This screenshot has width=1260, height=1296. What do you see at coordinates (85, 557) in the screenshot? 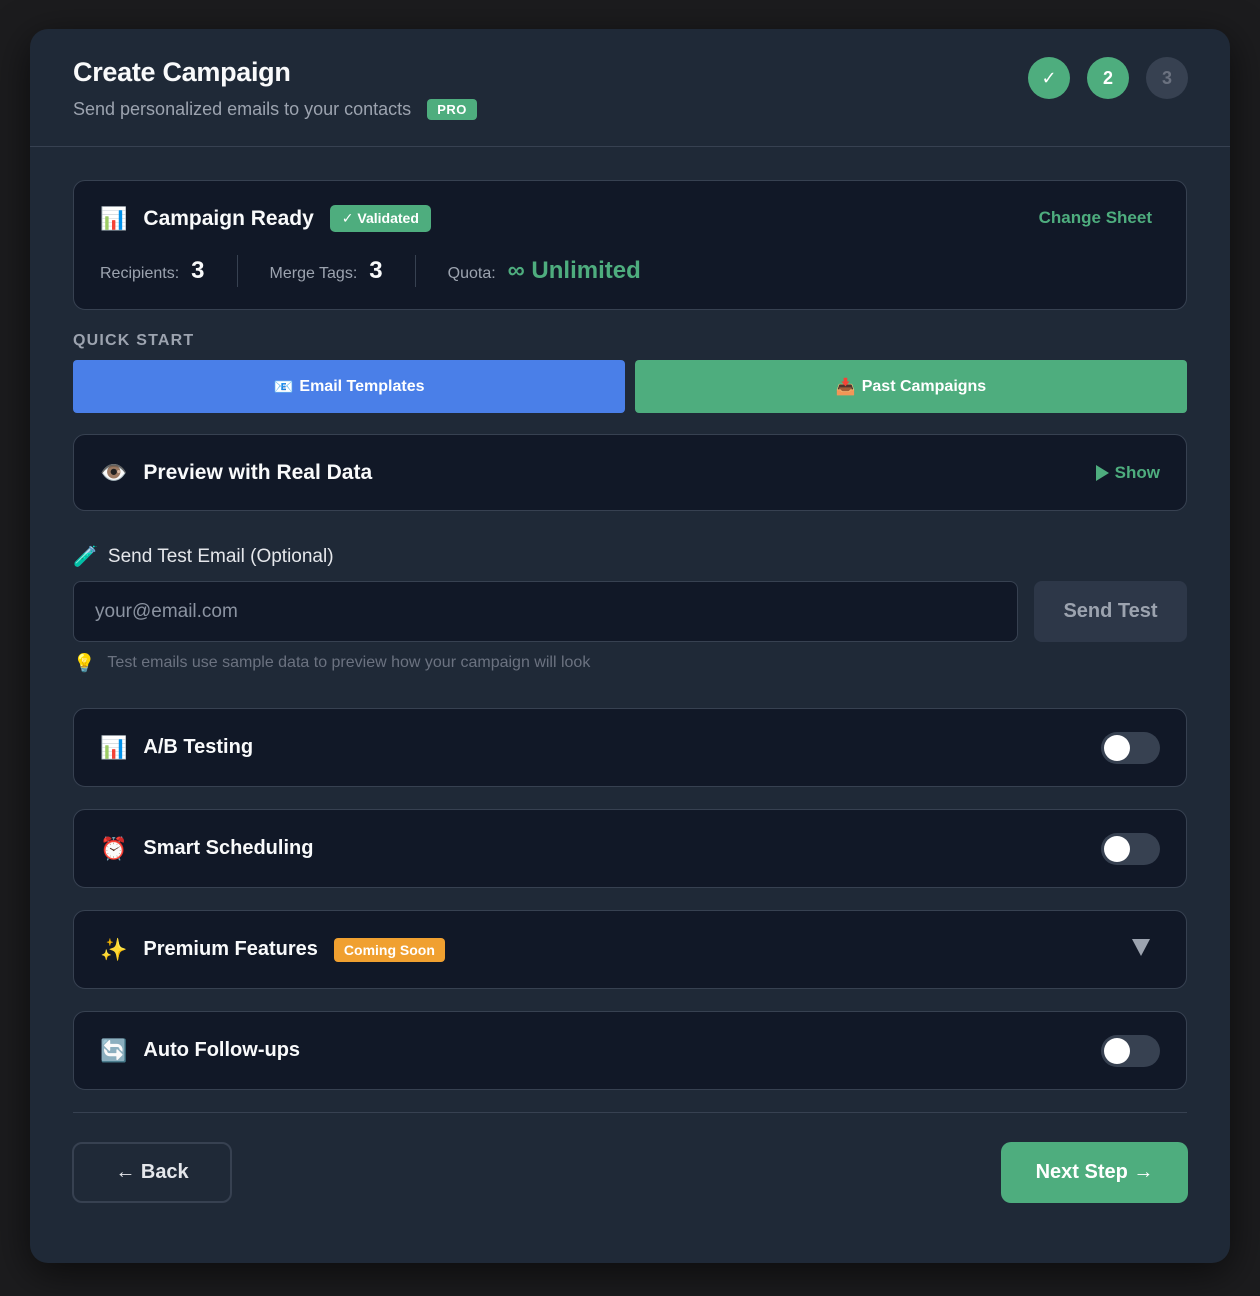
I see `test-tube-icon: 🧪` at bounding box center [85, 557].